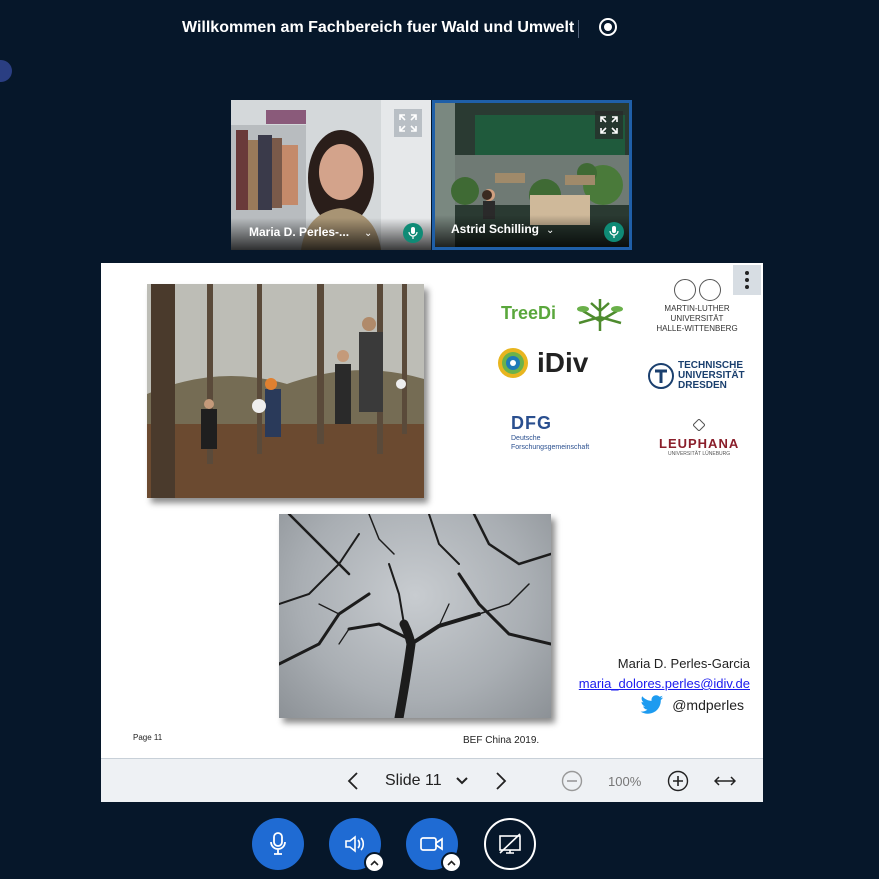  I want to click on camera-options-toggle, so click(451, 862).